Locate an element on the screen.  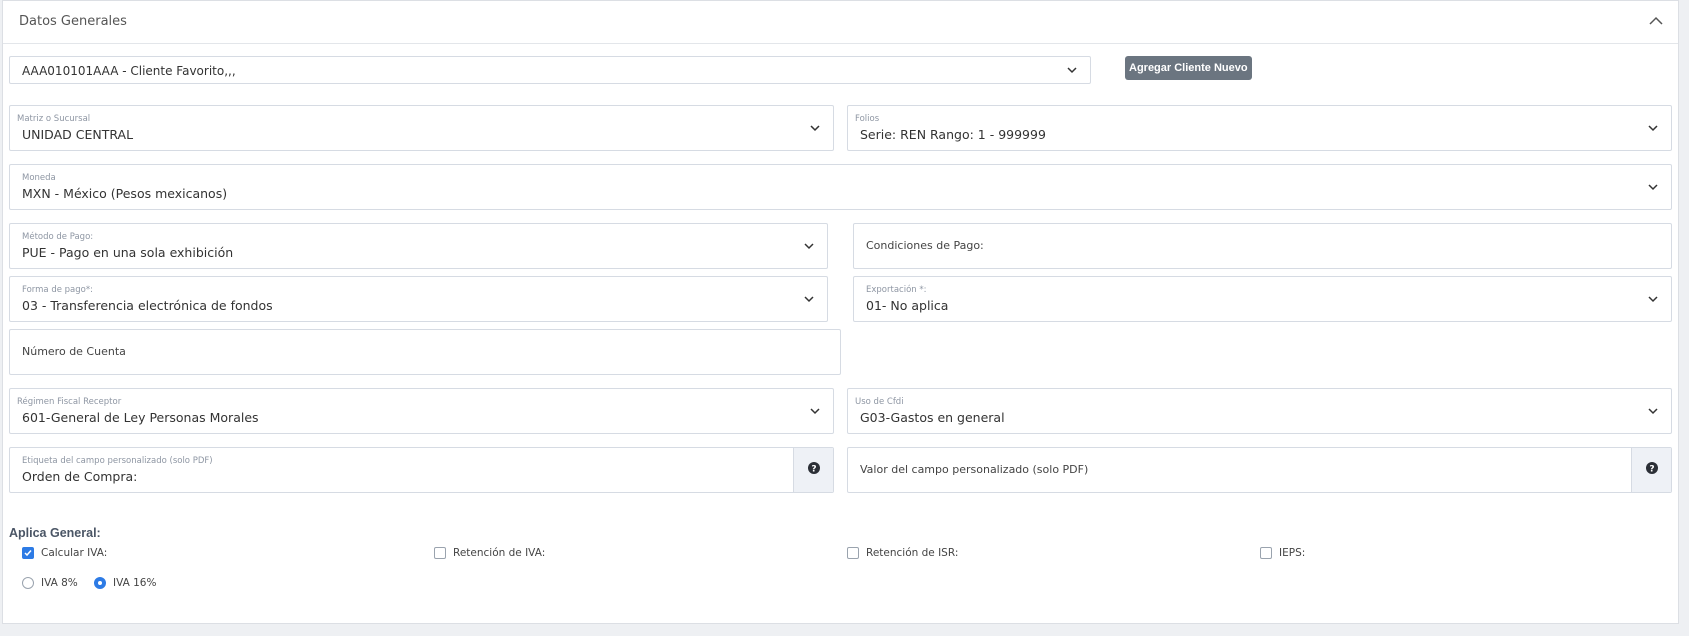
add-new-client-button: Agregar Cliente Nuevo is located at coordinates (1188, 68).